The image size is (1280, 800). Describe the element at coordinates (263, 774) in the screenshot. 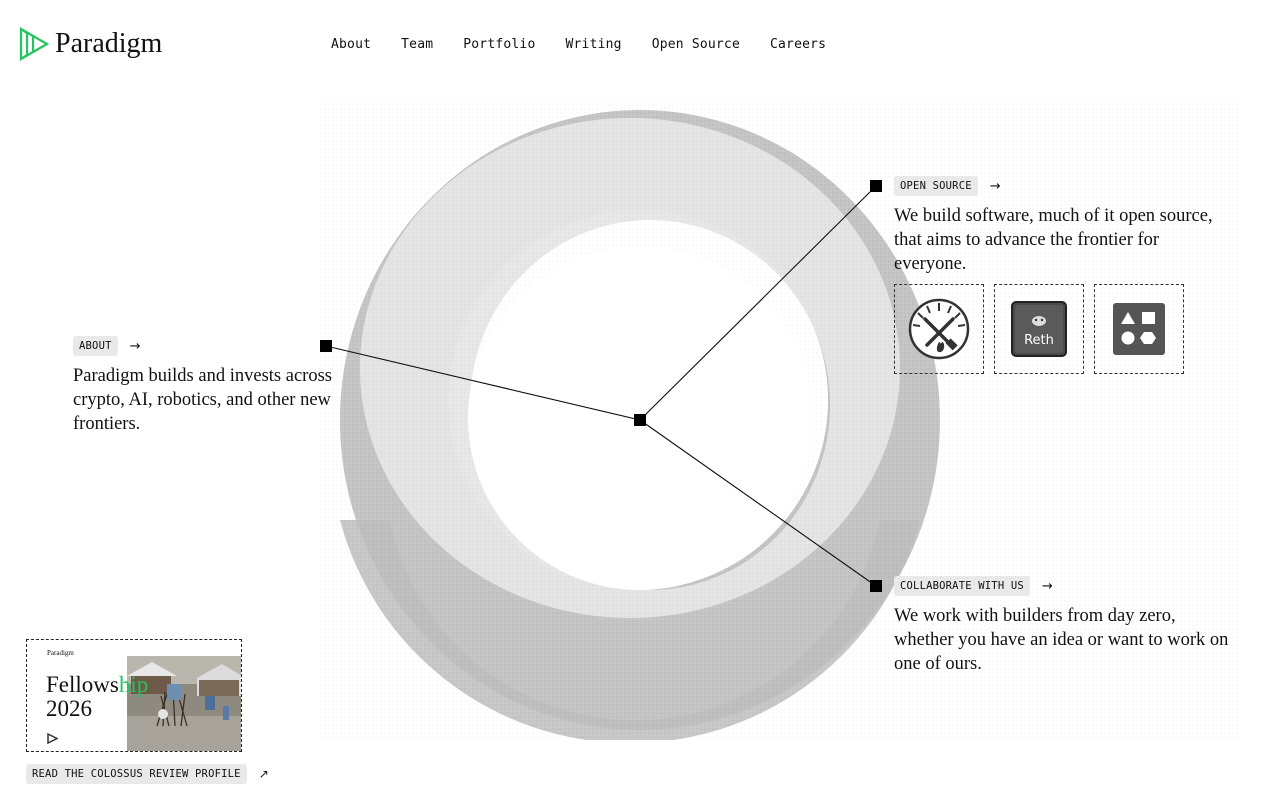

I see `arrow-up-right-icon: ↗` at that location.